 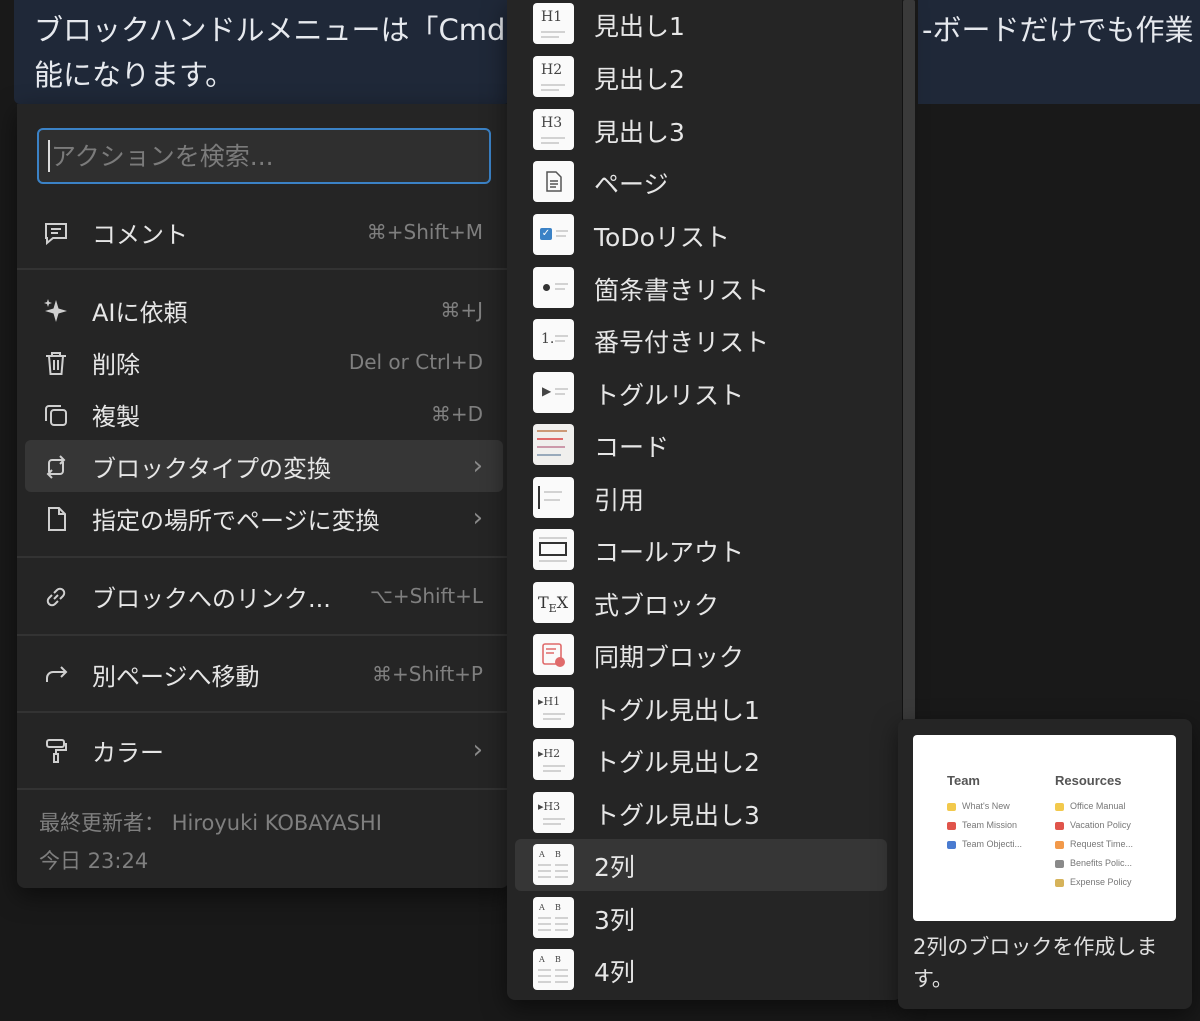 I want to click on block-type-todo: ✓ ToDoリスト, so click(x=701, y=235).